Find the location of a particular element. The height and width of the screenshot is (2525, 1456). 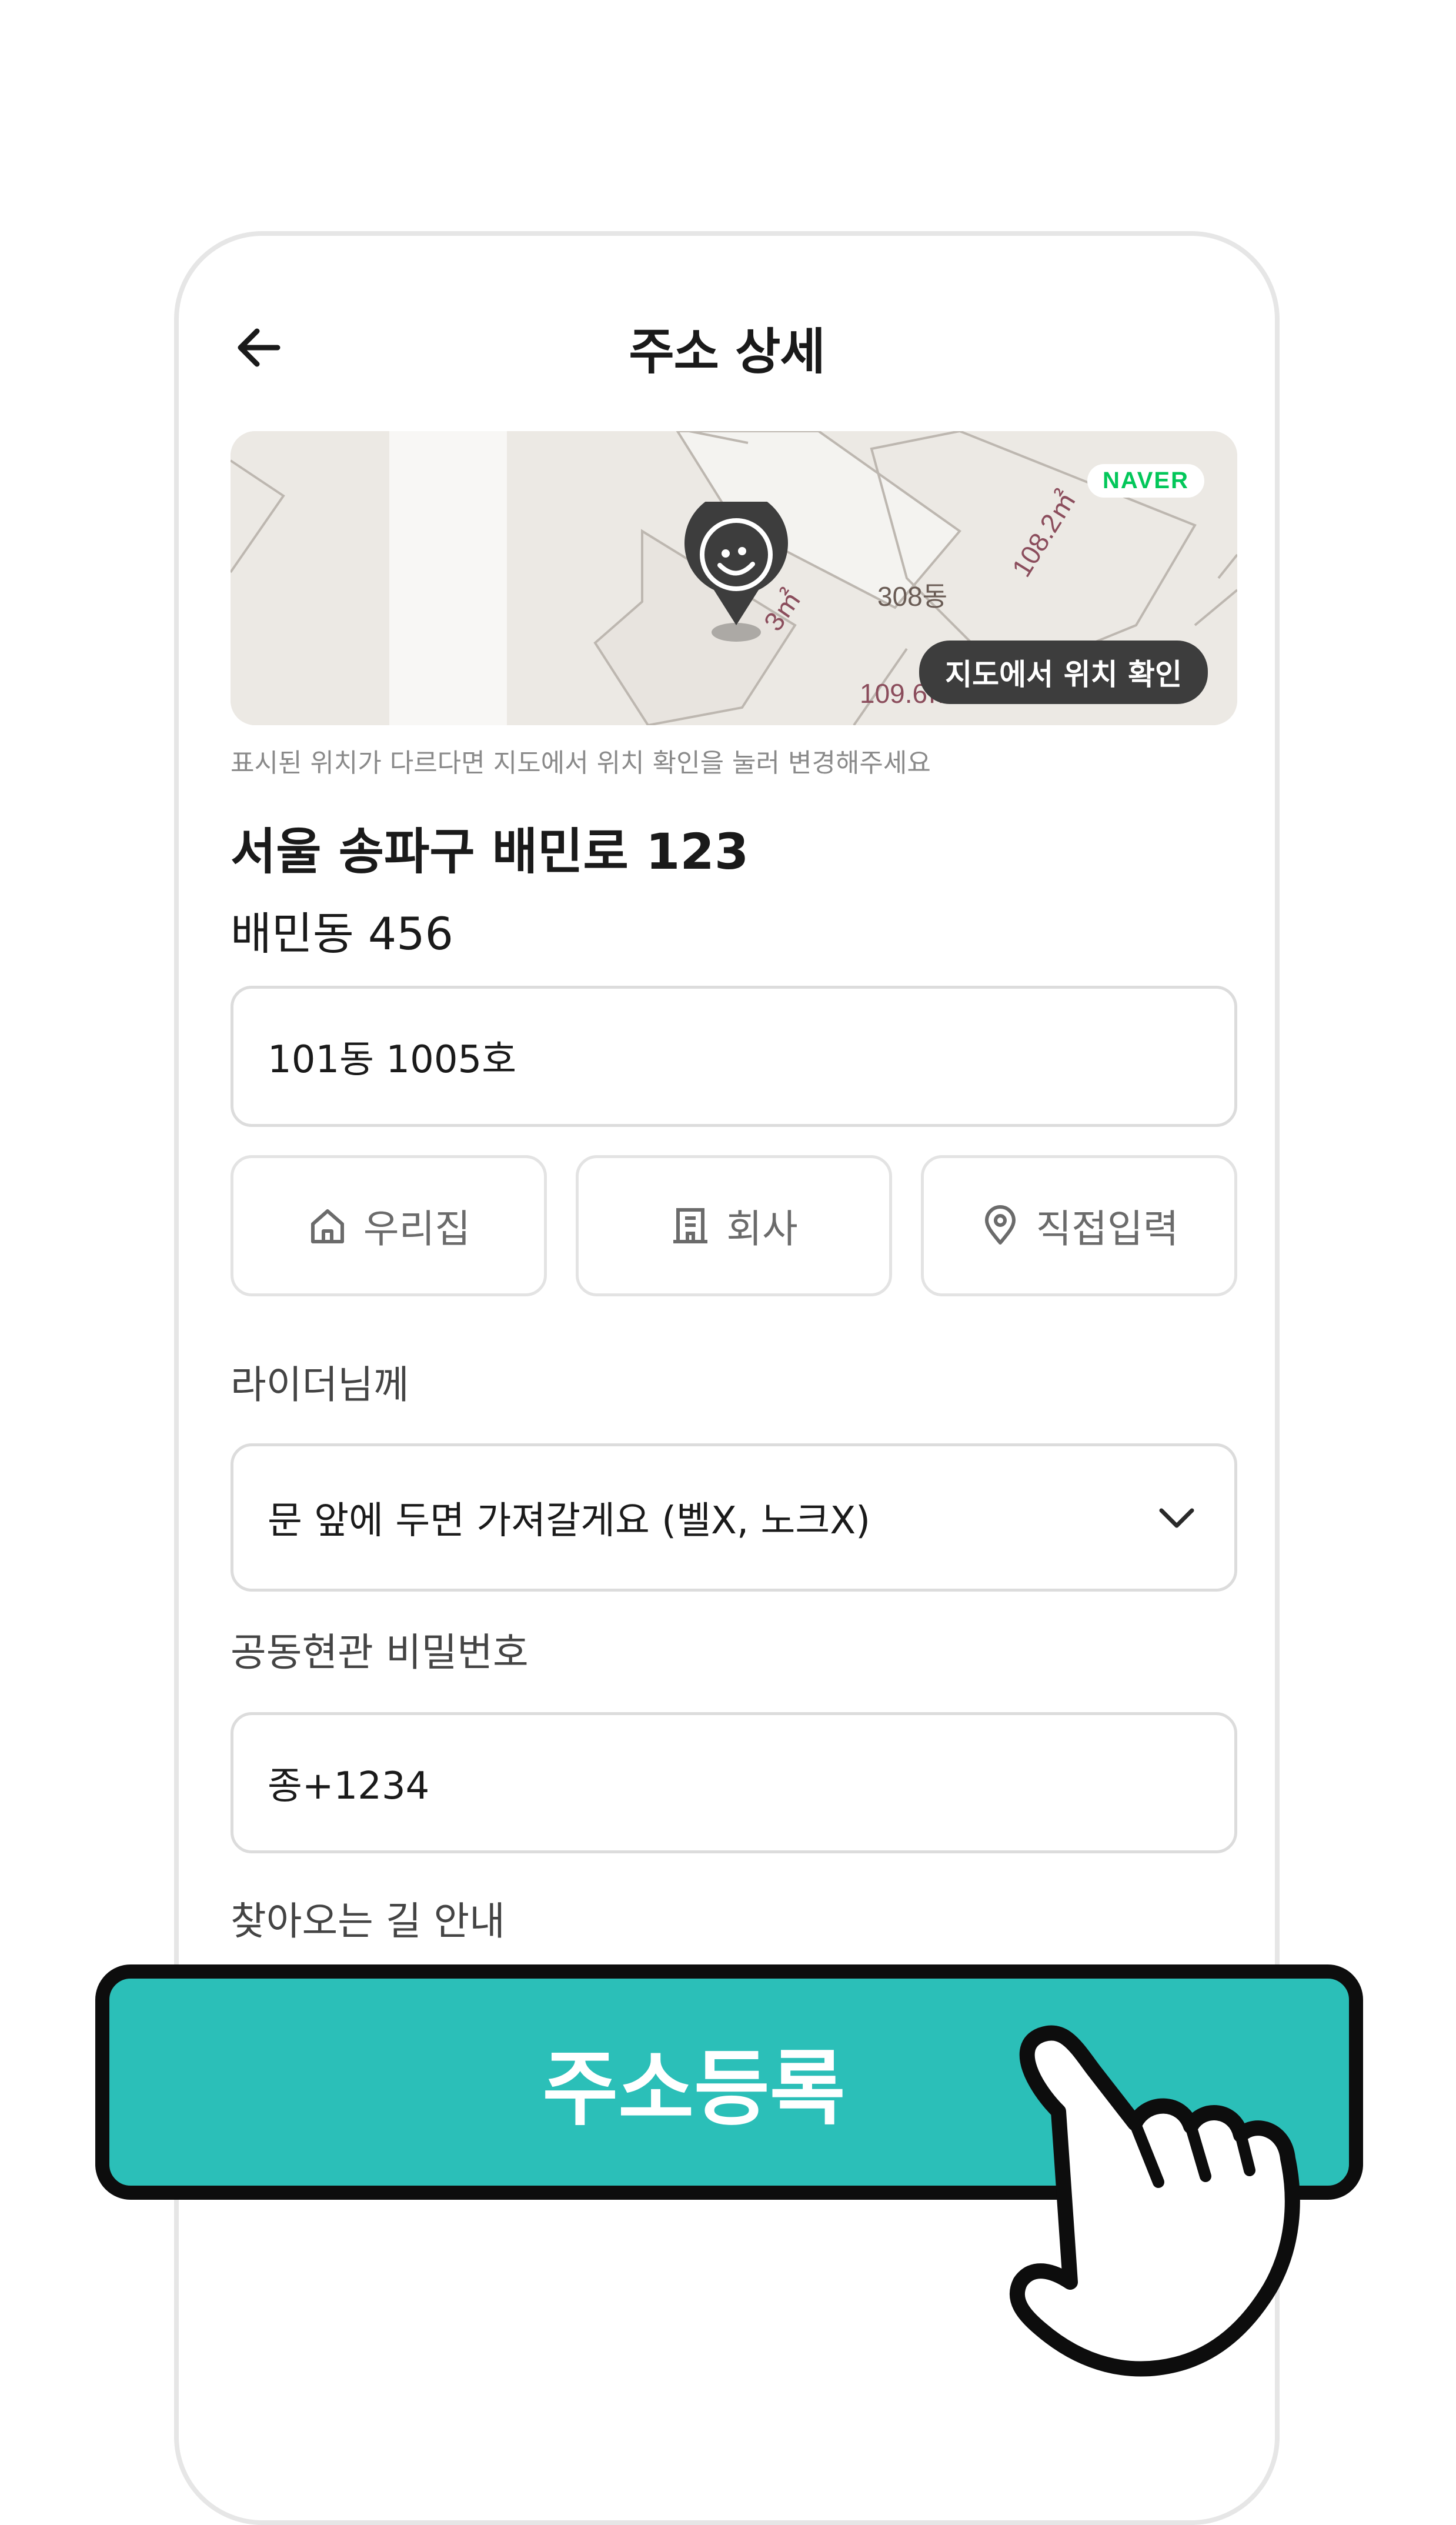

address-type-custom-button: 직접입력 is located at coordinates (1079, 1225).